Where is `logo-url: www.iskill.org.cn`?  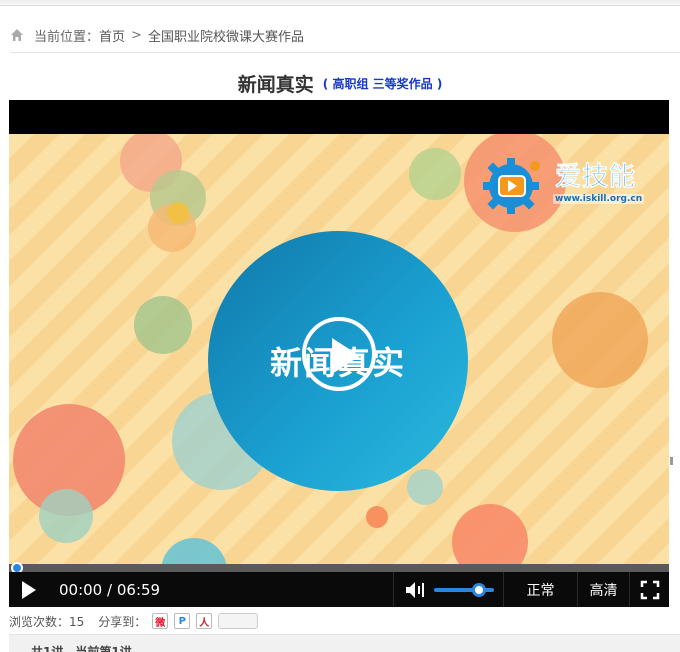
logo-url: www.iskill.org.cn is located at coordinates (599, 199).